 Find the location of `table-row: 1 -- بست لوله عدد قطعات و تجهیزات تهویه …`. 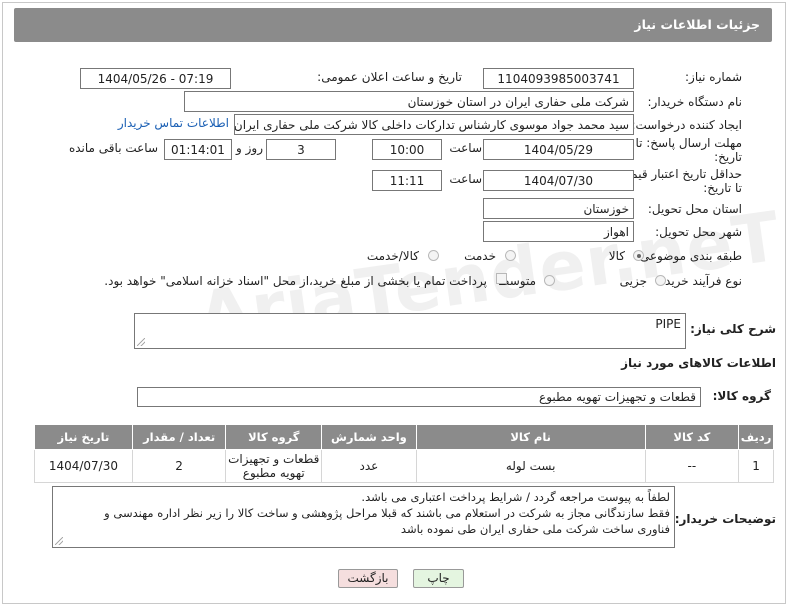

table-row: 1 -- بست لوله عدد قطعات و تجهیزات تهویه … is located at coordinates (404, 466).